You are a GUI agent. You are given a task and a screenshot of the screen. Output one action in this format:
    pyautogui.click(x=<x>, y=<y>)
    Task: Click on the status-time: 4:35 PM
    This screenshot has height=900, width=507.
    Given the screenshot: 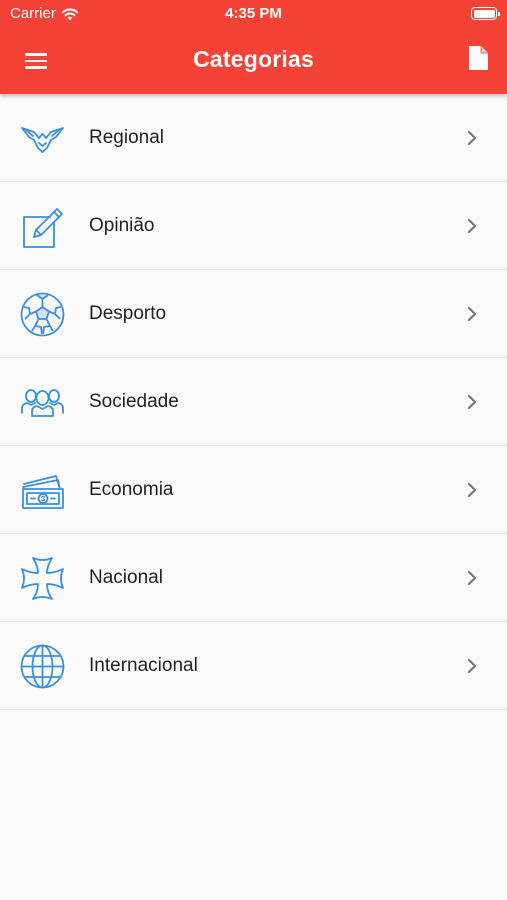 What is the action you would take?
    pyautogui.click(x=253, y=13)
    